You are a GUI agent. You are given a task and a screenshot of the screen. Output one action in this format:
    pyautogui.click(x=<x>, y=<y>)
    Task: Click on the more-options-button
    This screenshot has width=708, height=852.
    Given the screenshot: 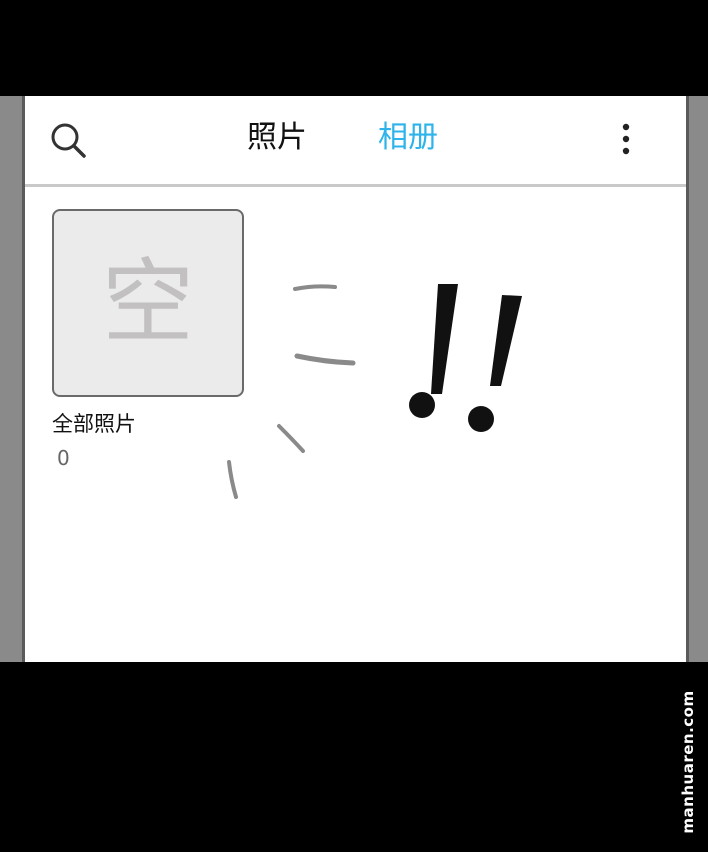 What is the action you would take?
    pyautogui.click(x=626, y=140)
    